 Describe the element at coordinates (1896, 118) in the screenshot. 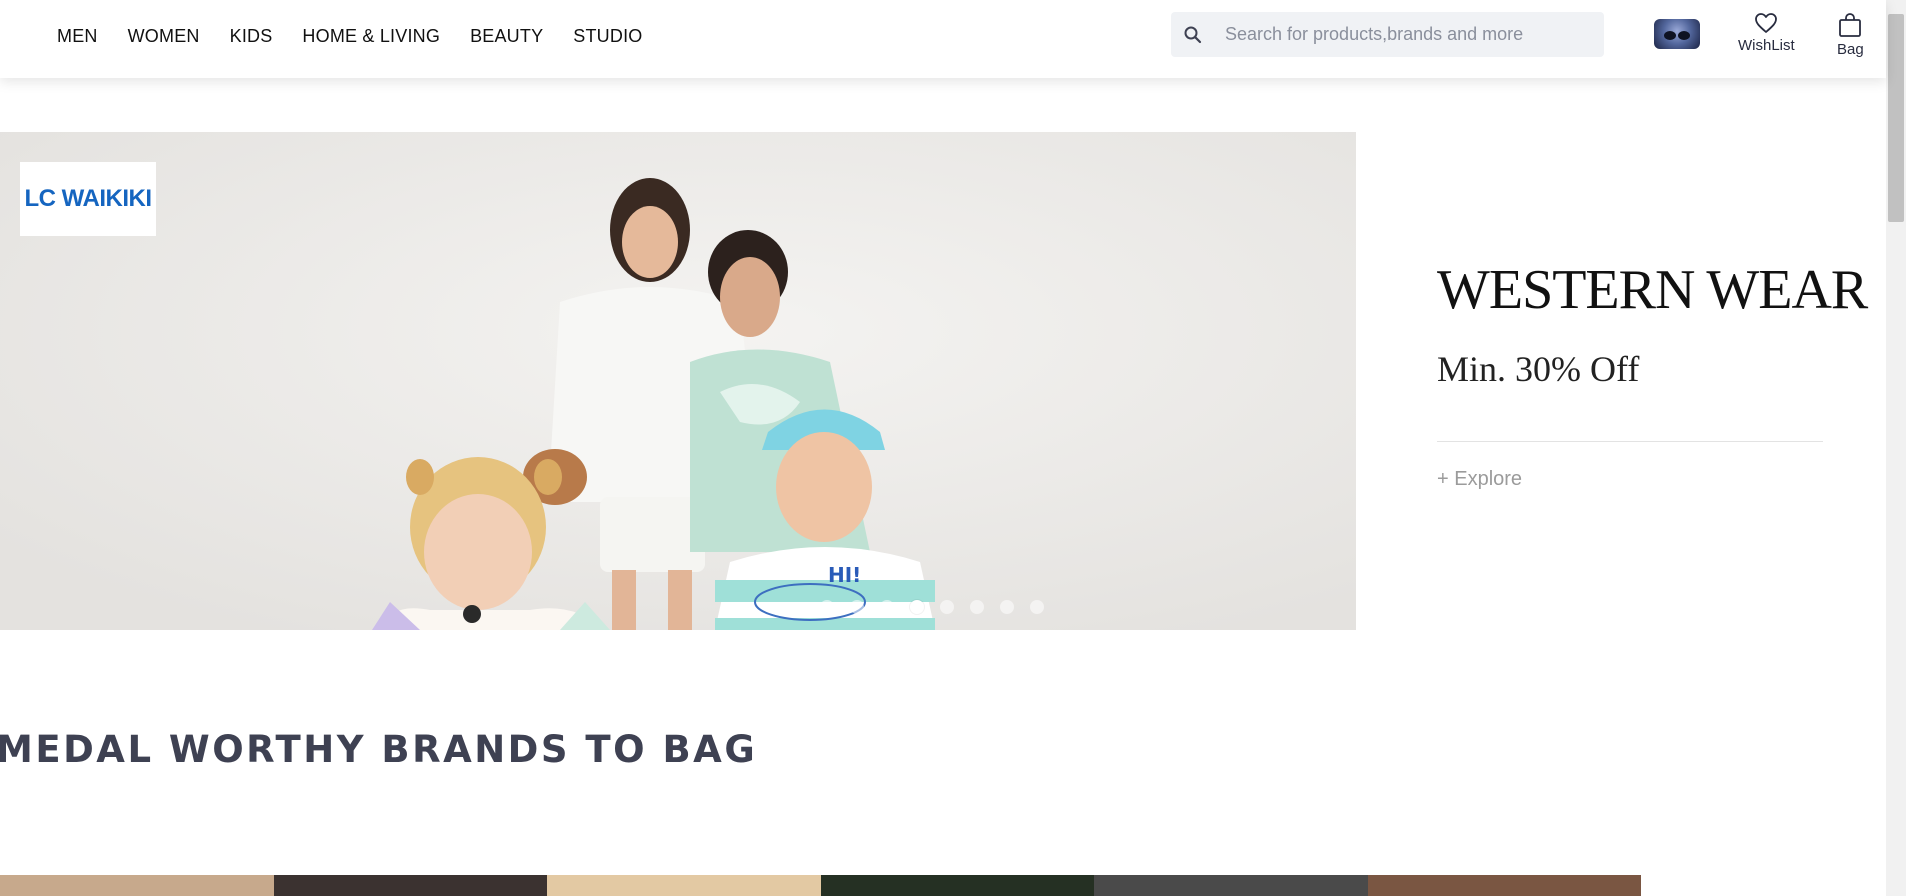

I see `scrollbar-thumb` at that location.